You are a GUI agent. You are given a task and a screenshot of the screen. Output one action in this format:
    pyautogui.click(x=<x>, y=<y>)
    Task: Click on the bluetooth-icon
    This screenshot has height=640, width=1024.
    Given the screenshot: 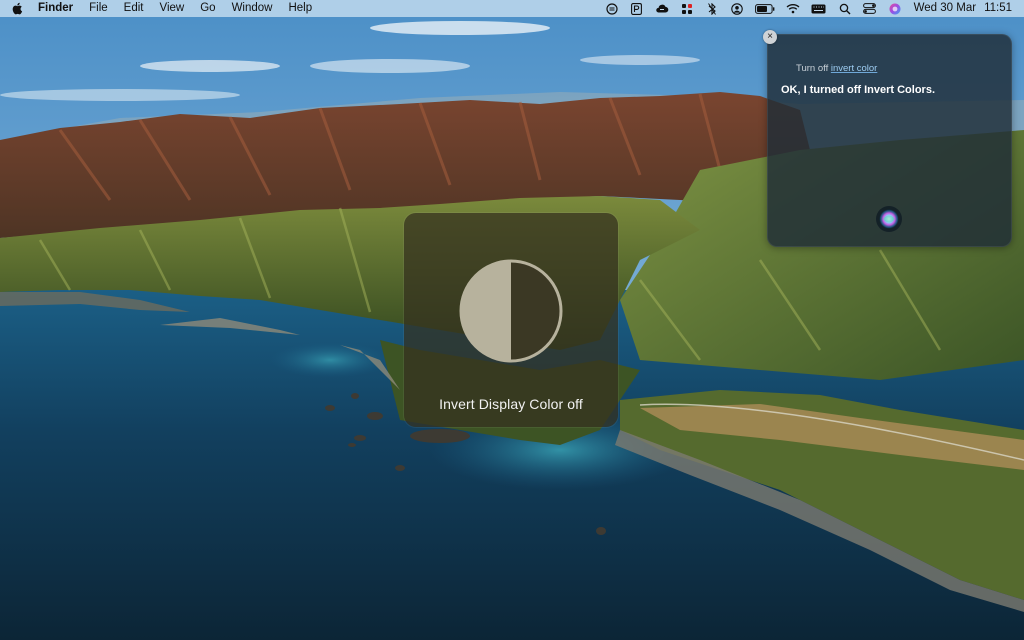 What is the action you would take?
    pyautogui.click(x=712, y=8)
    